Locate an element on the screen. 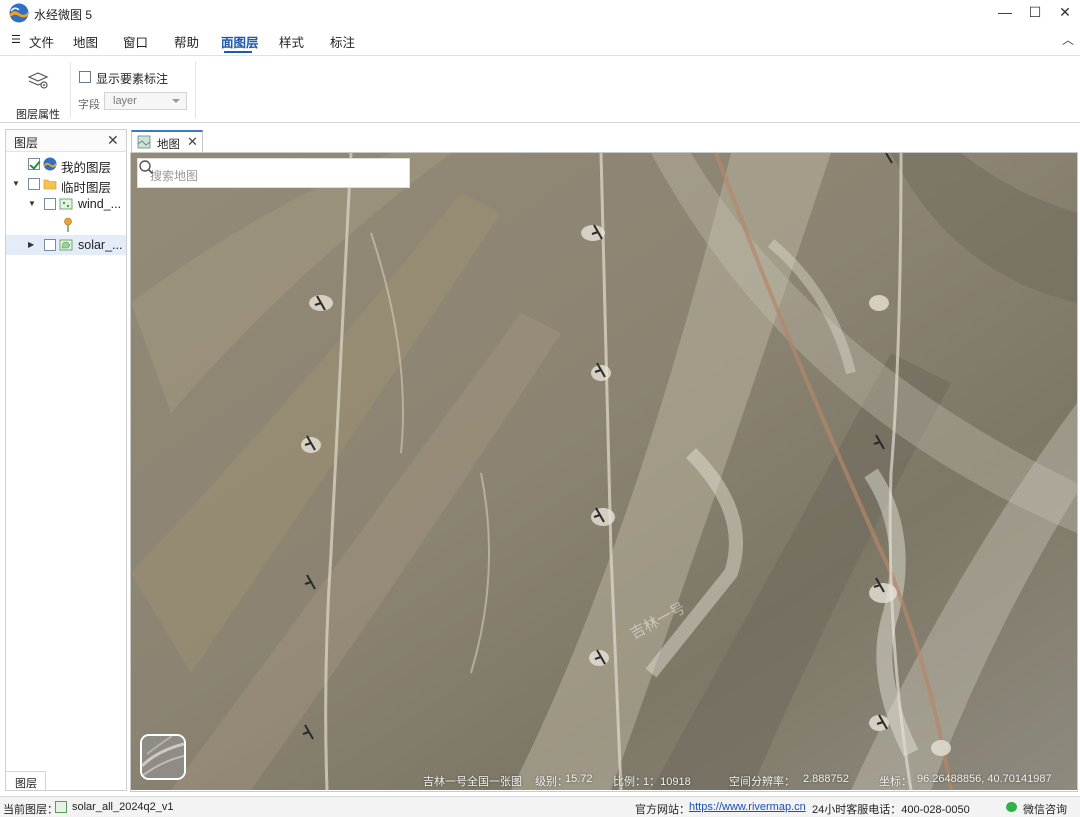 Image resolution: width=1080 pixels, height=817 pixels. map-scale-value: 1：10918 is located at coordinates (667, 782).